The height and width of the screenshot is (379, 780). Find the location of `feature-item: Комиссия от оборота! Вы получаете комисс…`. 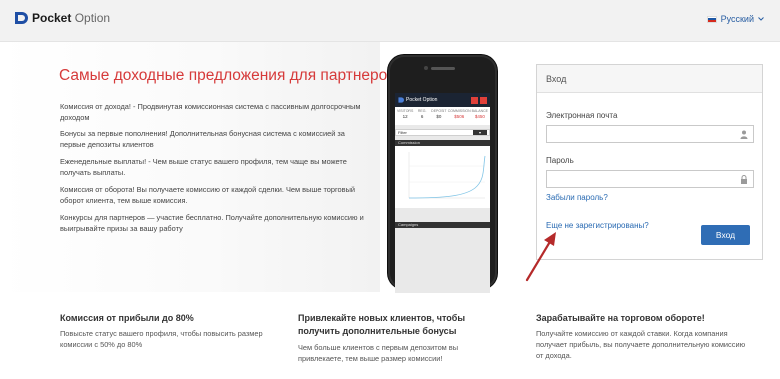

feature-item: Комиссия от оборота! Вы получаете комисс… is located at coordinates (208, 195).